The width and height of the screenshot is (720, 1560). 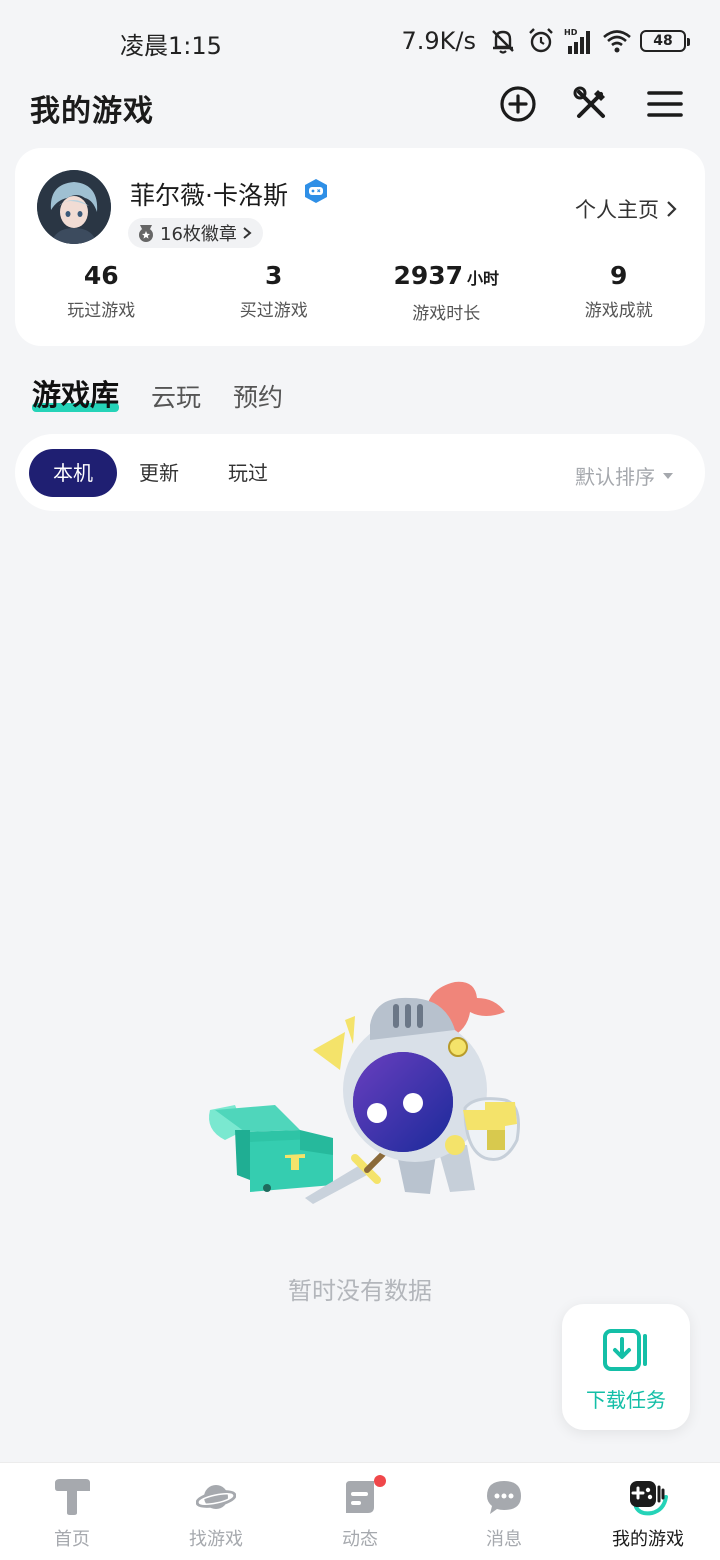 I want to click on stat-value: 46, so click(x=101, y=275).